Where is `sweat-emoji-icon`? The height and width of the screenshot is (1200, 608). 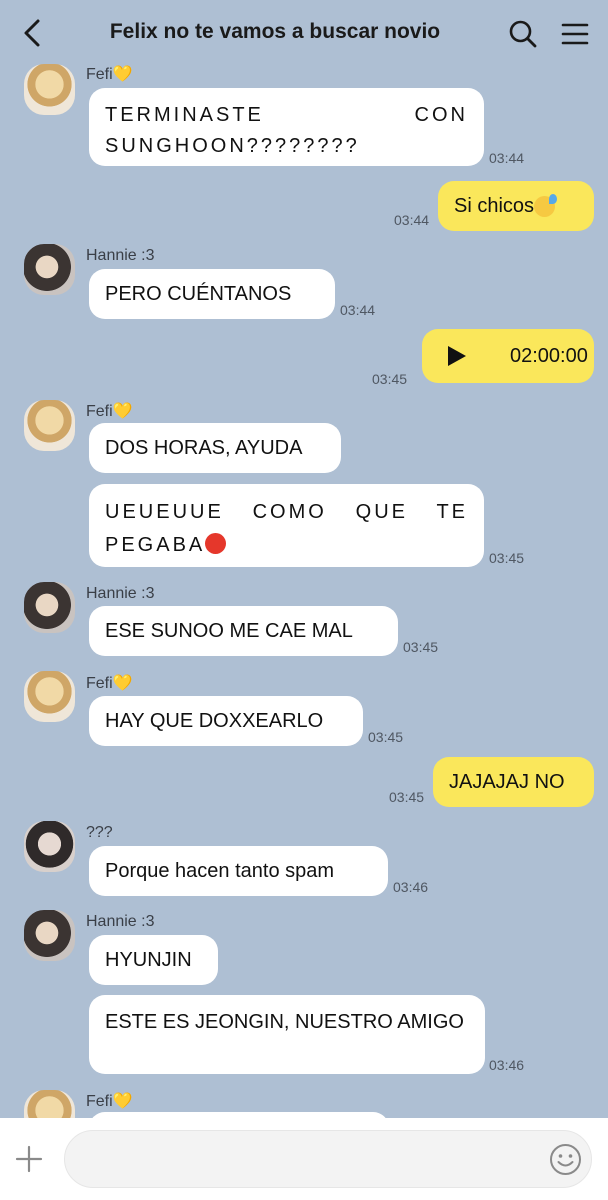 sweat-emoji-icon is located at coordinates (546, 205).